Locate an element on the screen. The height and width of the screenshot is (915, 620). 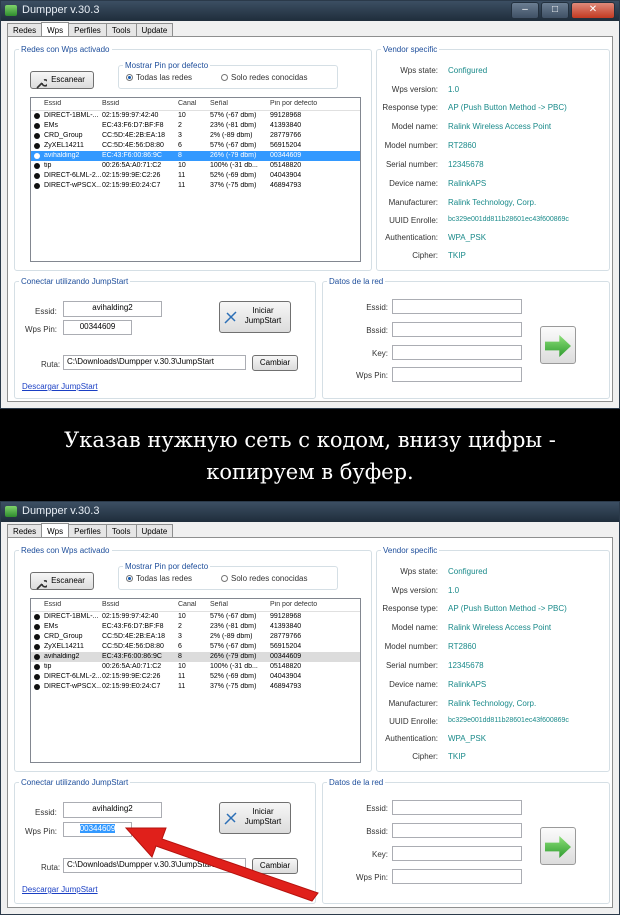
red-arrow-icon is located at coordinates (221, 864).